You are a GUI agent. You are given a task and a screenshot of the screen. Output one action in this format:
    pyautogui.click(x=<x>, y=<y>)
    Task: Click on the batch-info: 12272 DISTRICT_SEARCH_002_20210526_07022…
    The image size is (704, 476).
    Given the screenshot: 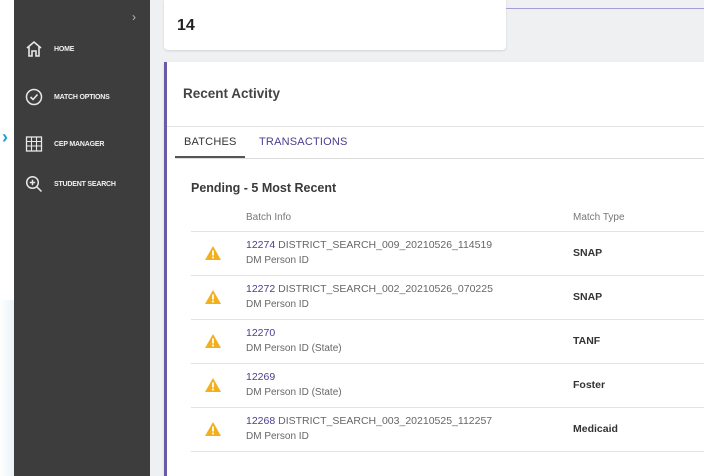 What is the action you would take?
    pyautogui.click(x=369, y=289)
    